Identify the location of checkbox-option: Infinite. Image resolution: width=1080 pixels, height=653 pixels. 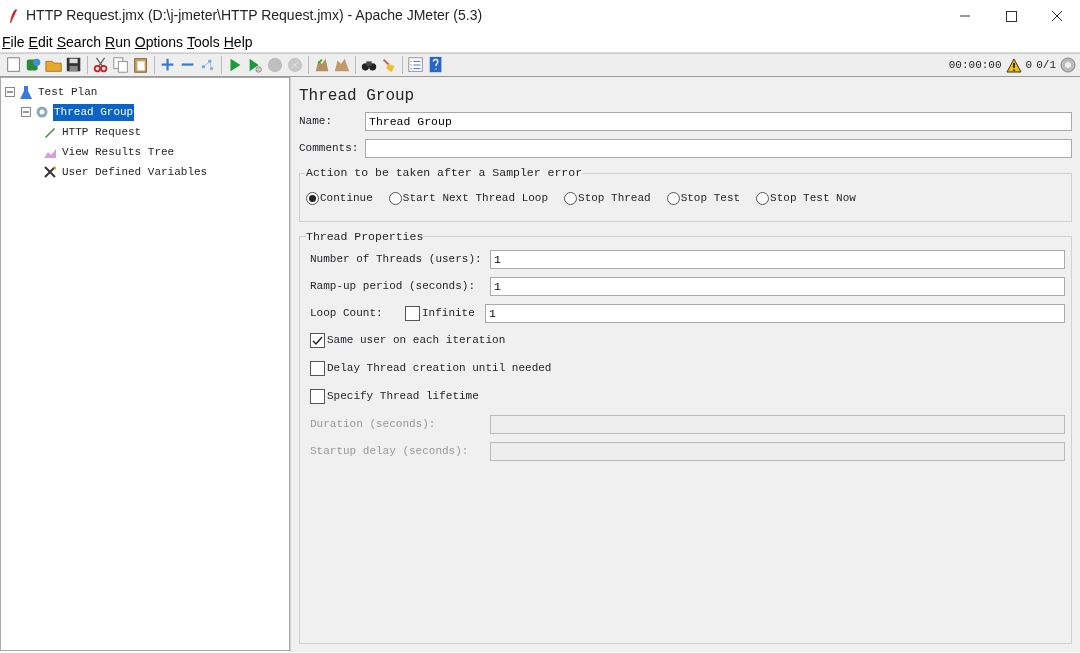
(445, 313).